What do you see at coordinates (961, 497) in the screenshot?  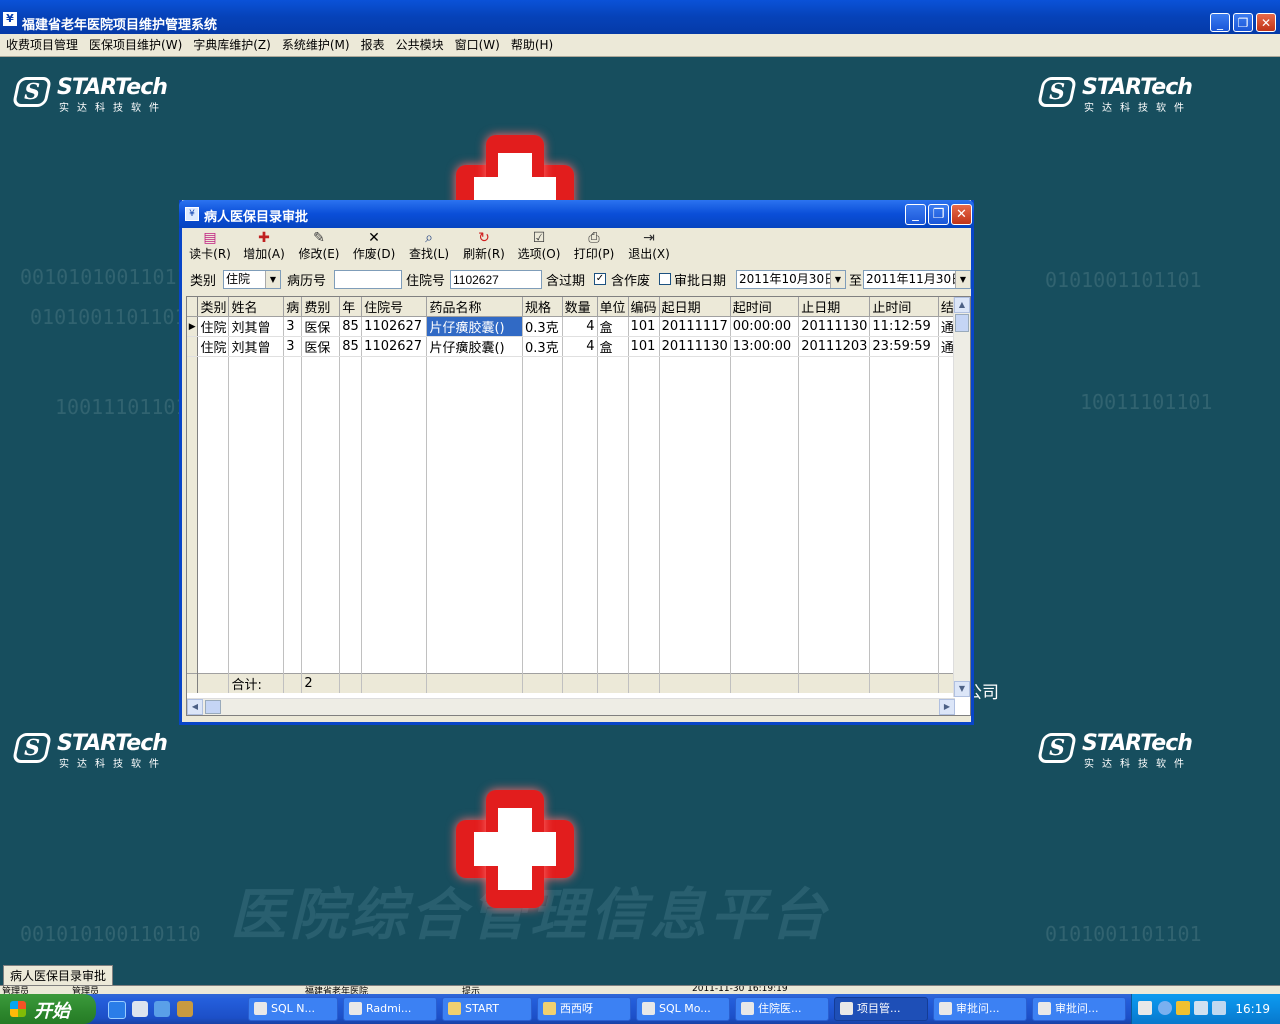 I see `grid-vertical-scrollbar: ▲ ▼` at bounding box center [961, 497].